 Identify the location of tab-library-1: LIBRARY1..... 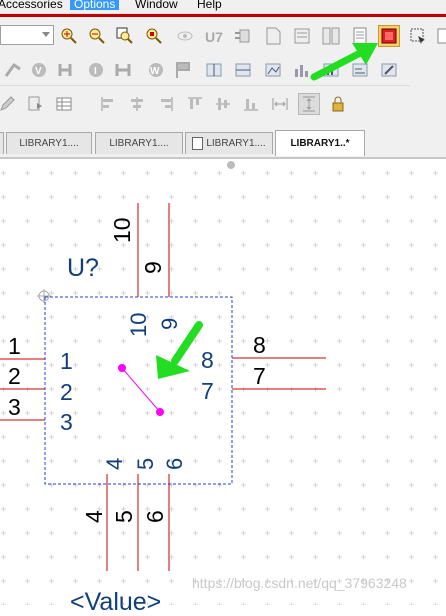
(49, 143).